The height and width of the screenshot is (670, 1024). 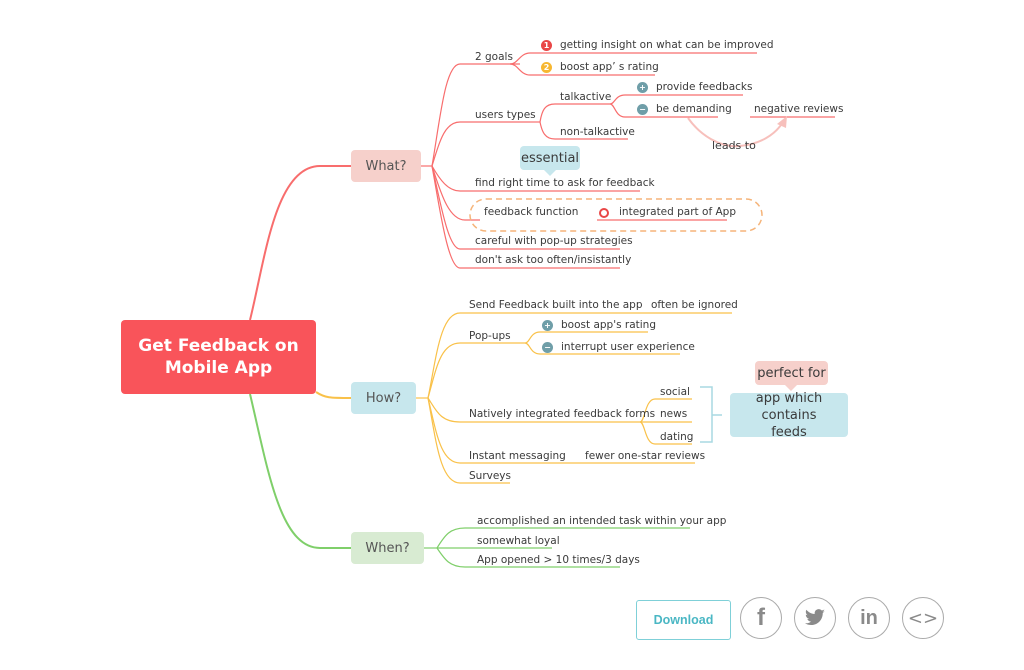 I want to click on summary-feeds: app which contains feeds, so click(x=789, y=415).